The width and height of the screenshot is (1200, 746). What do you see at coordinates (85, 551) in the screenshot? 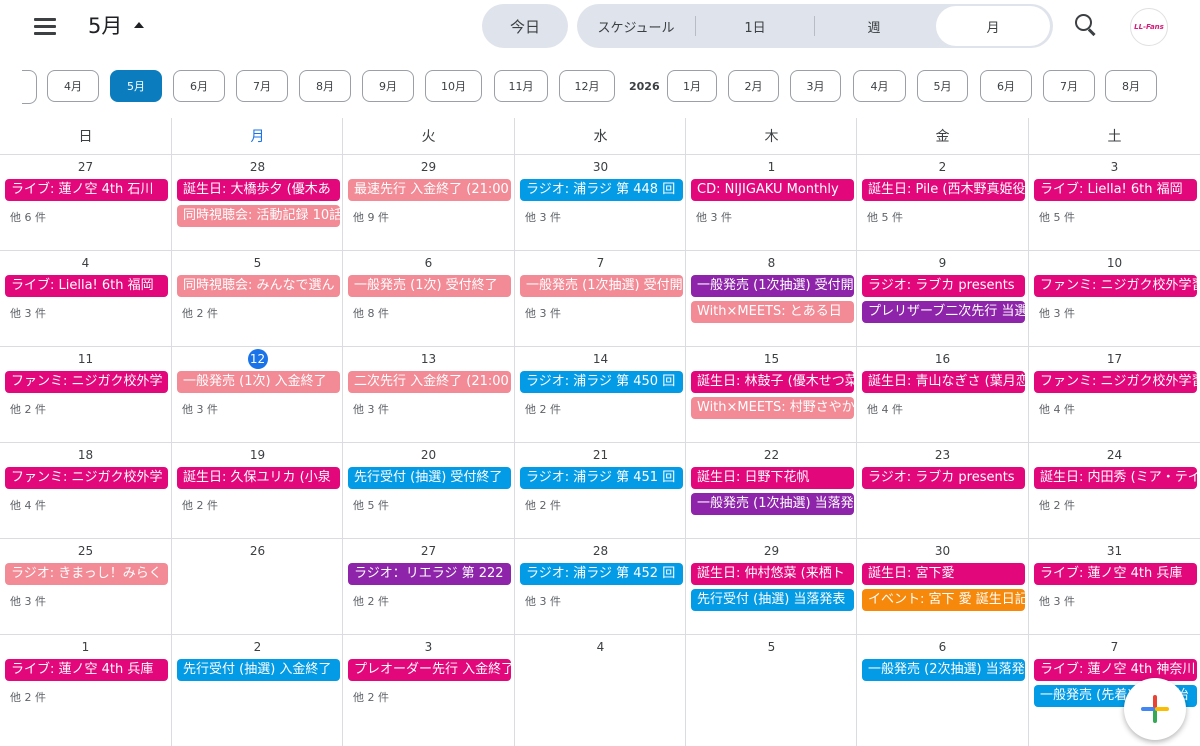
I see `day-number: 25` at bounding box center [85, 551].